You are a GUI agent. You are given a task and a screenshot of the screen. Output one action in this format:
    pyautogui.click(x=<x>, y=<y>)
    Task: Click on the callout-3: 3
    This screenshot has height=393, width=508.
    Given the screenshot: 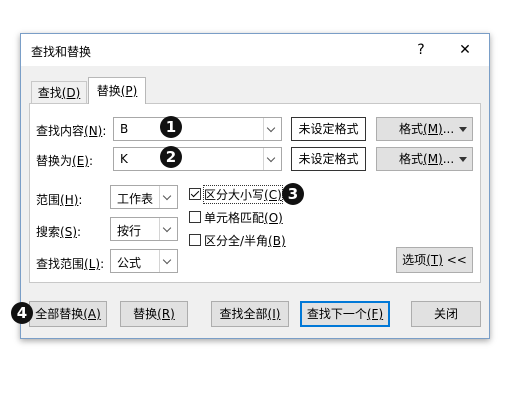 What is the action you would take?
    pyautogui.click(x=293, y=194)
    